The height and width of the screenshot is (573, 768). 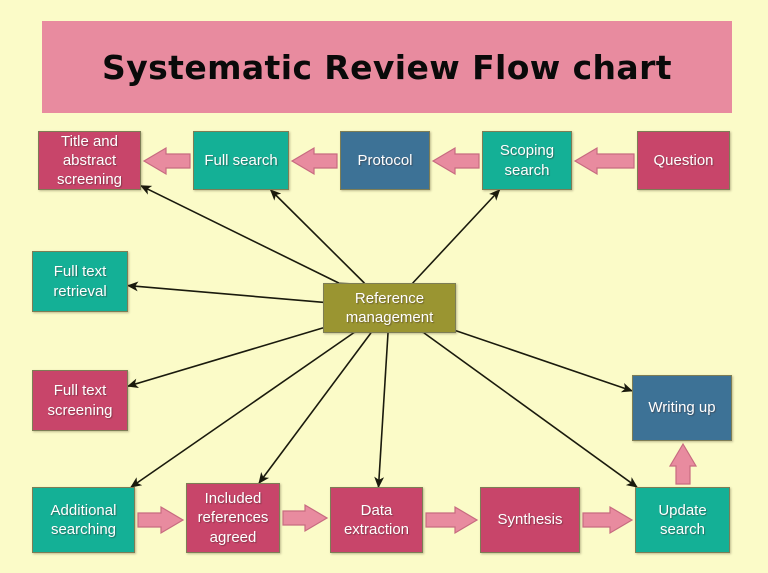 I want to click on node-label: Additional searching, so click(x=83, y=519).